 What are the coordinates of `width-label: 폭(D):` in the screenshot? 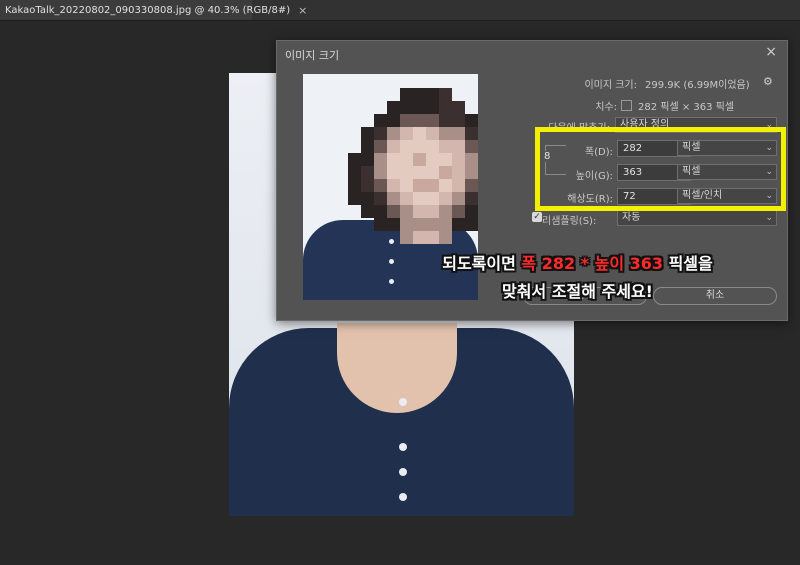 It's located at (598, 152).